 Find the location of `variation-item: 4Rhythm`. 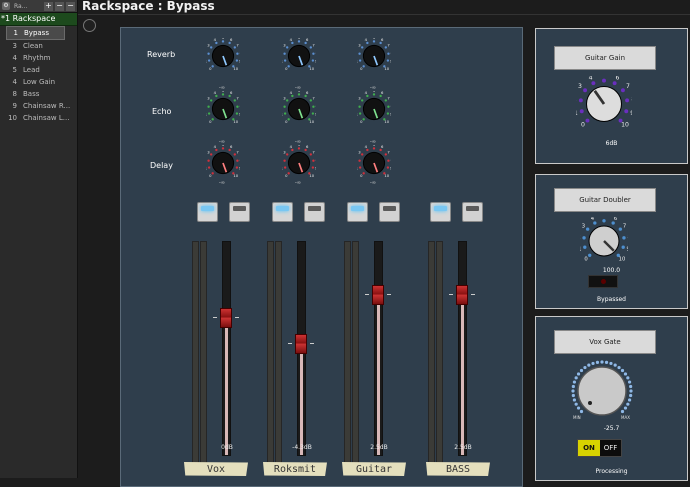

variation-item: 4Rhythm is located at coordinates (38, 58).